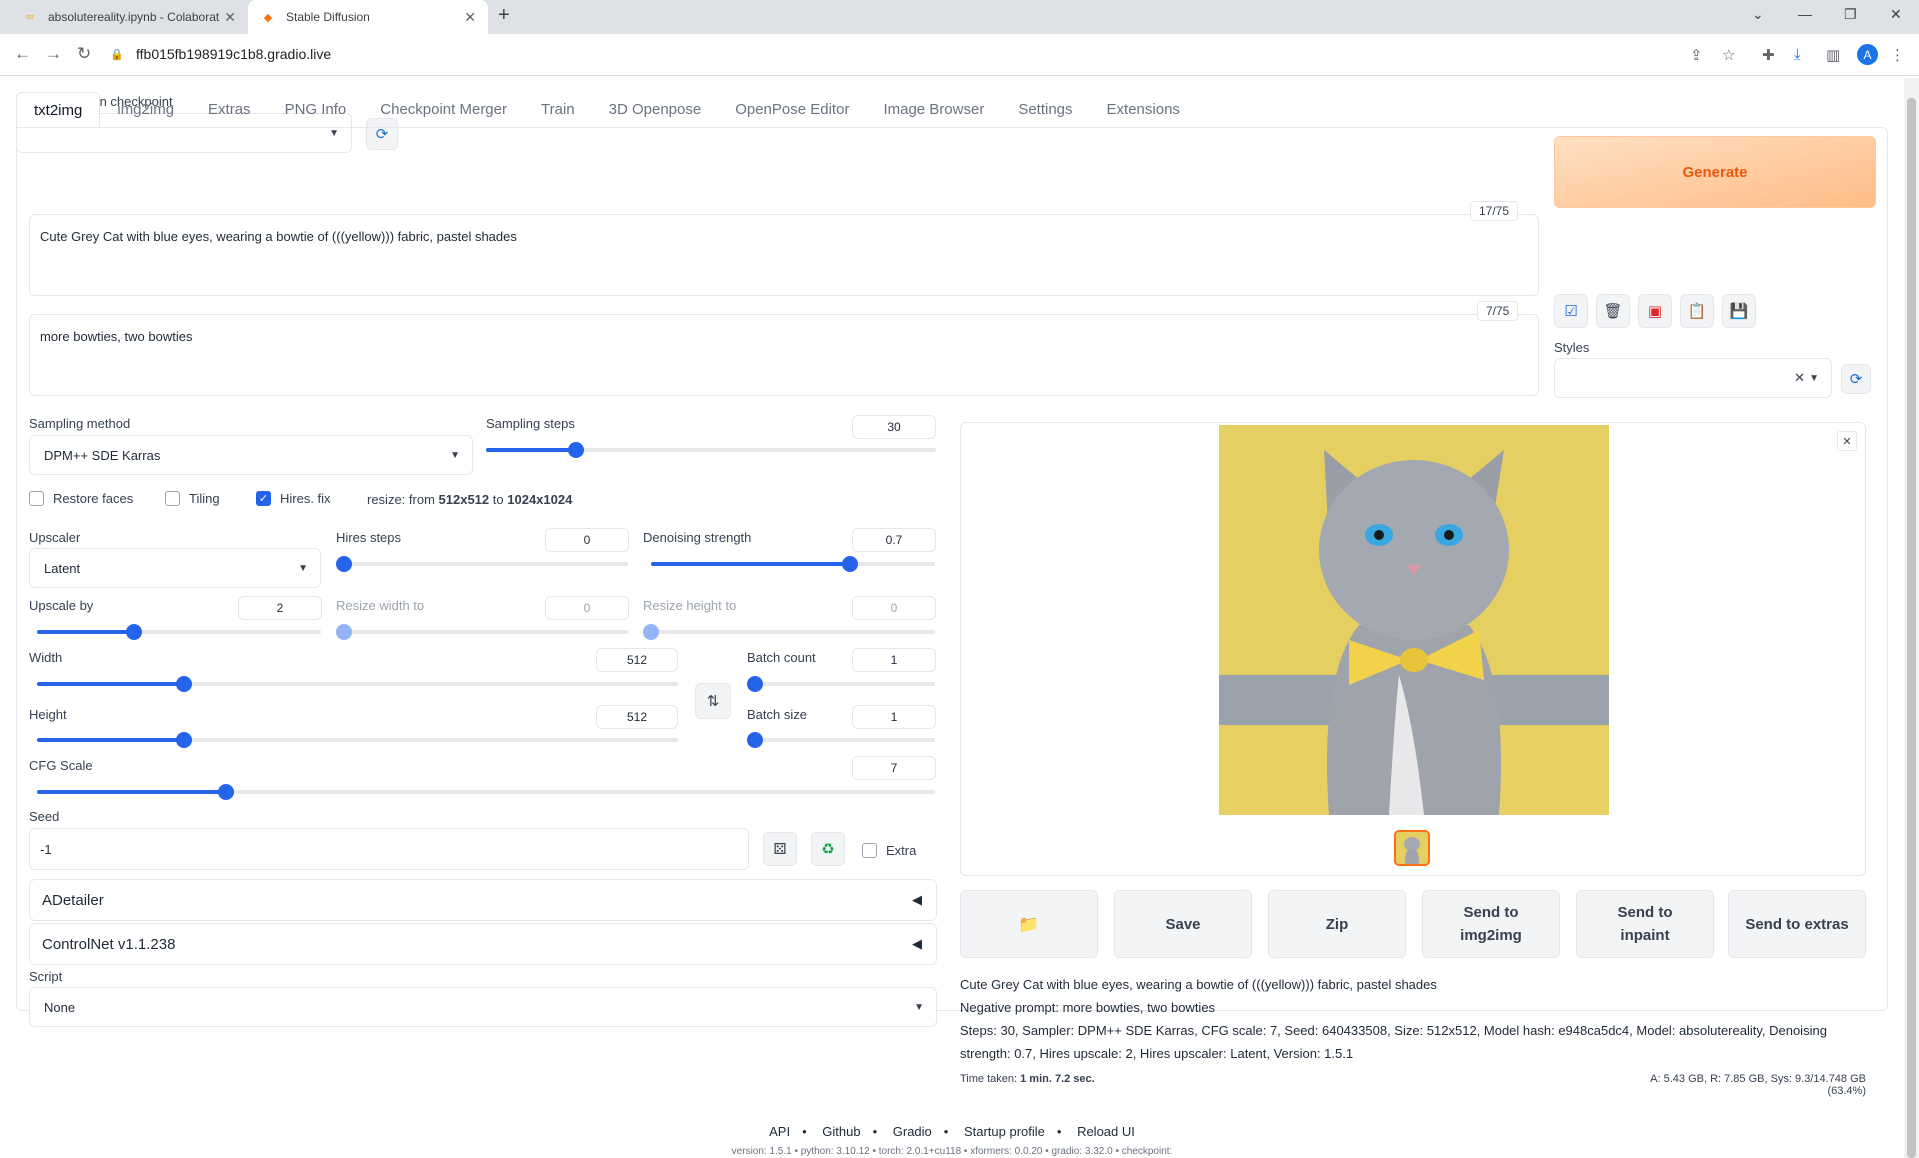 The width and height of the screenshot is (1919, 1158). What do you see at coordinates (1045, 110) in the screenshot?
I see `tab-settings: Settings` at bounding box center [1045, 110].